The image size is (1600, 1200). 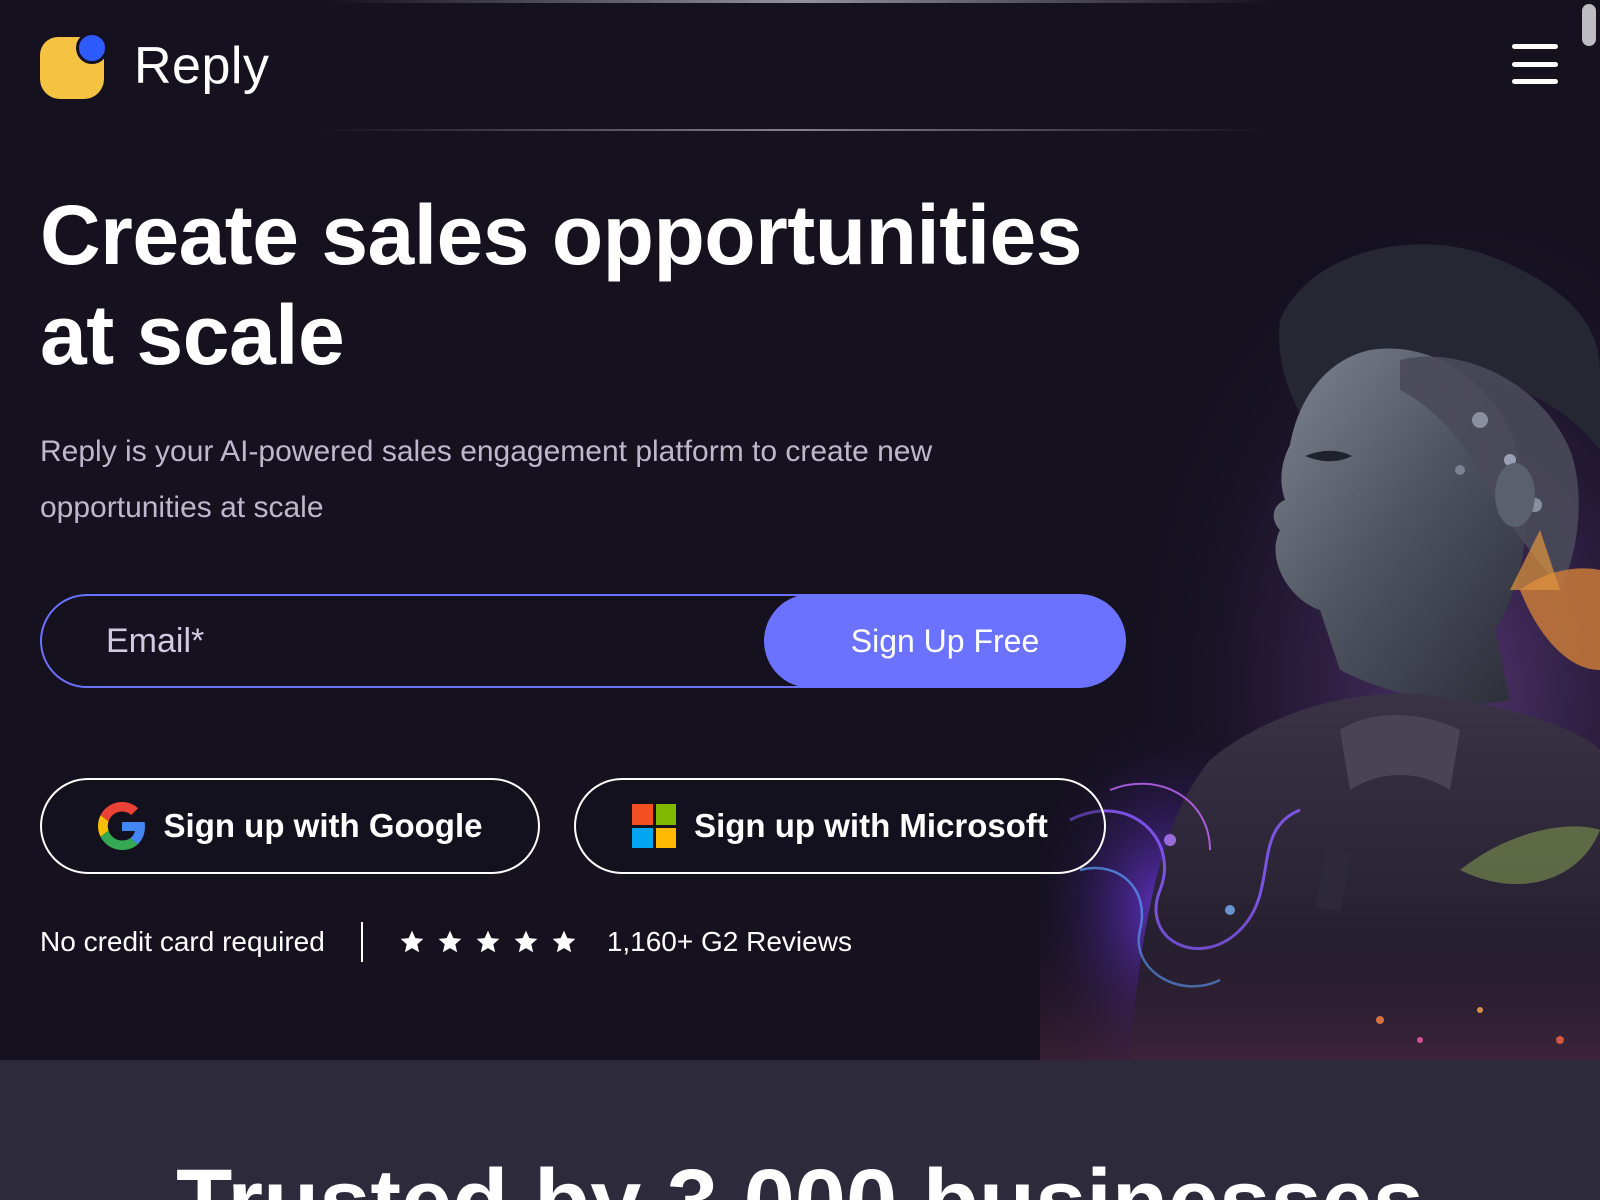 I want to click on microsoft-icon, so click(x=654, y=826).